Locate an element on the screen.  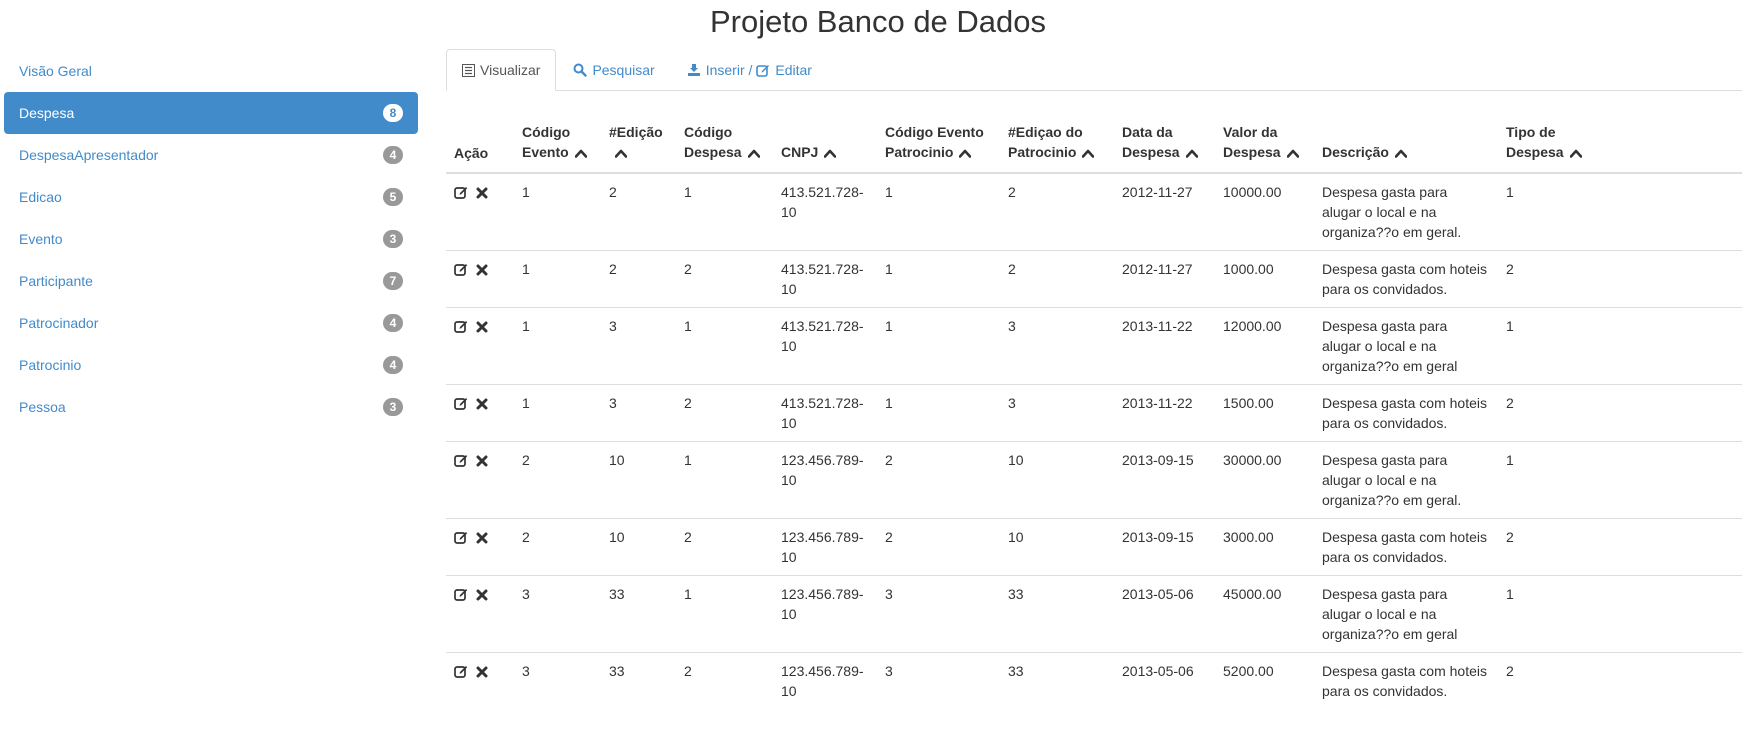
sidebar-item-participante: Participante 7 is located at coordinates (211, 281).